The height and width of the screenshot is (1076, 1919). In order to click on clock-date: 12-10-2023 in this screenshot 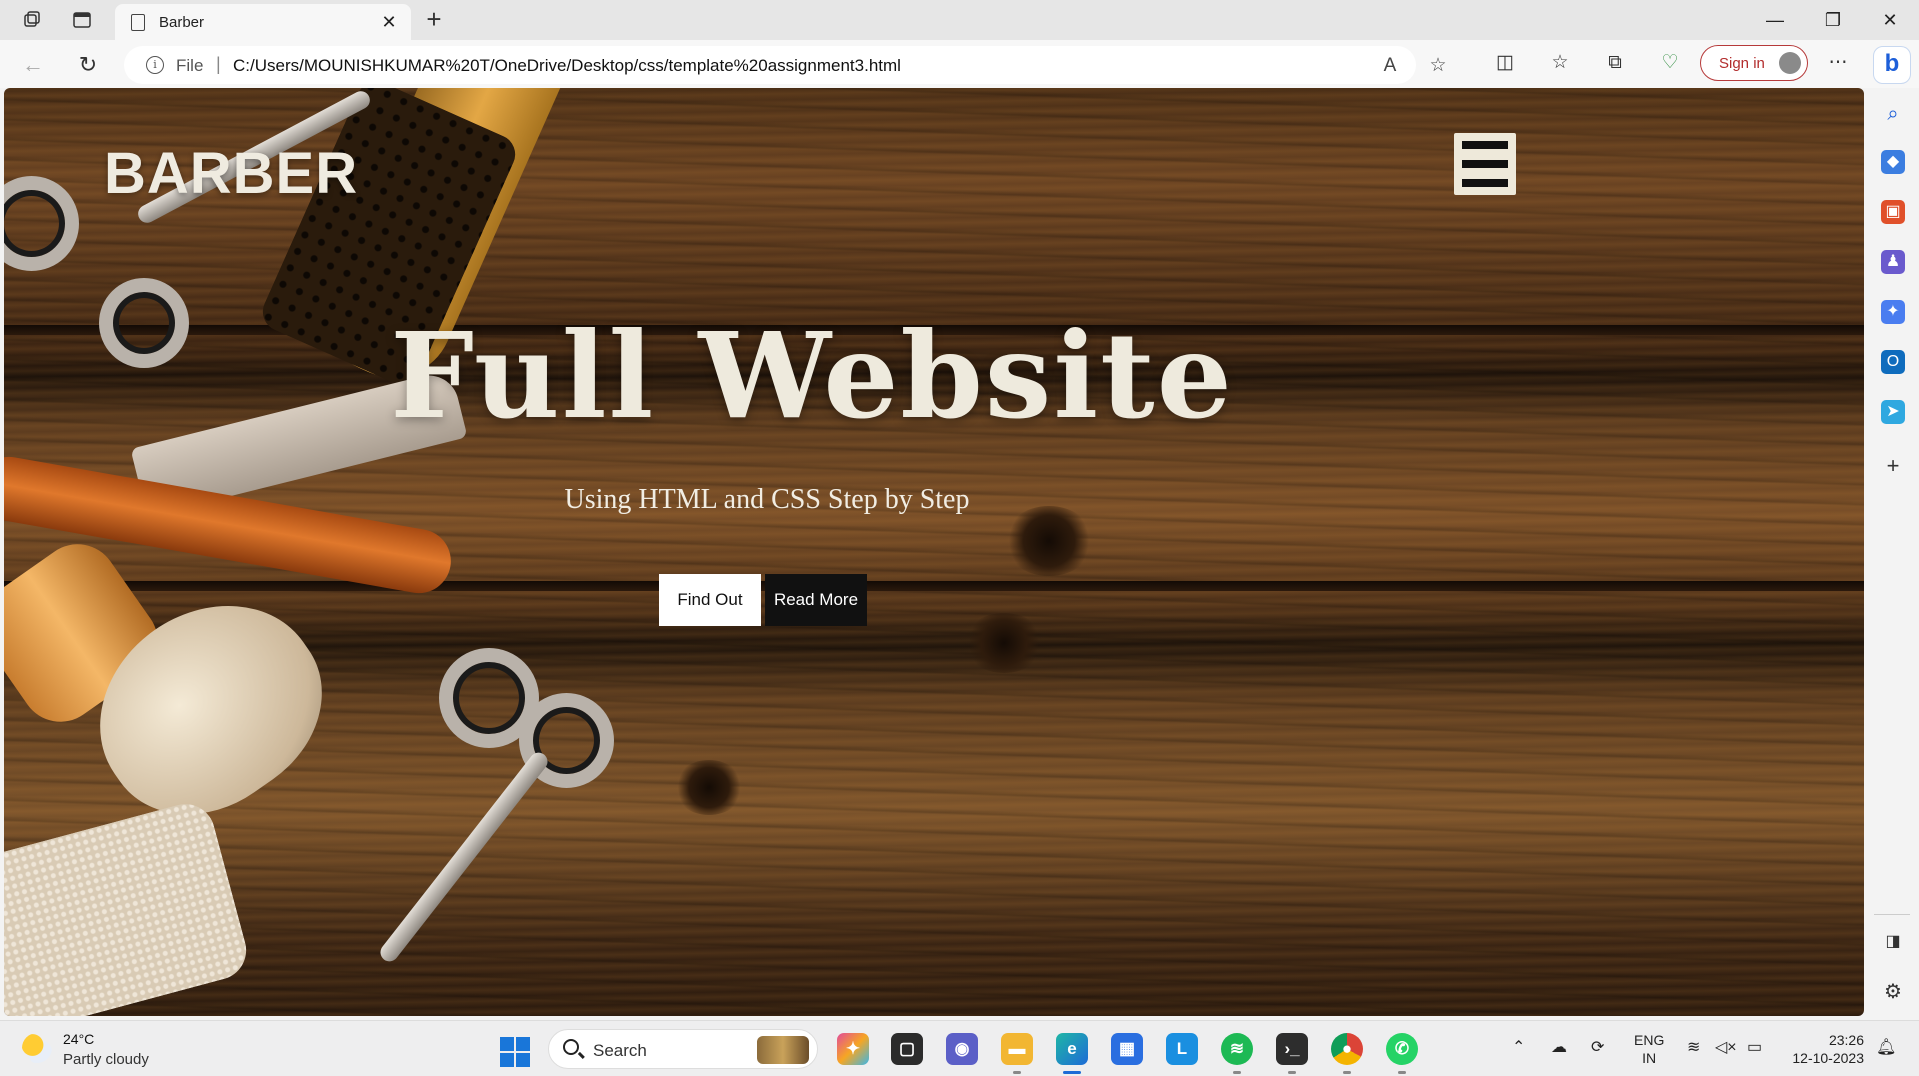, I will do `click(1828, 1058)`.